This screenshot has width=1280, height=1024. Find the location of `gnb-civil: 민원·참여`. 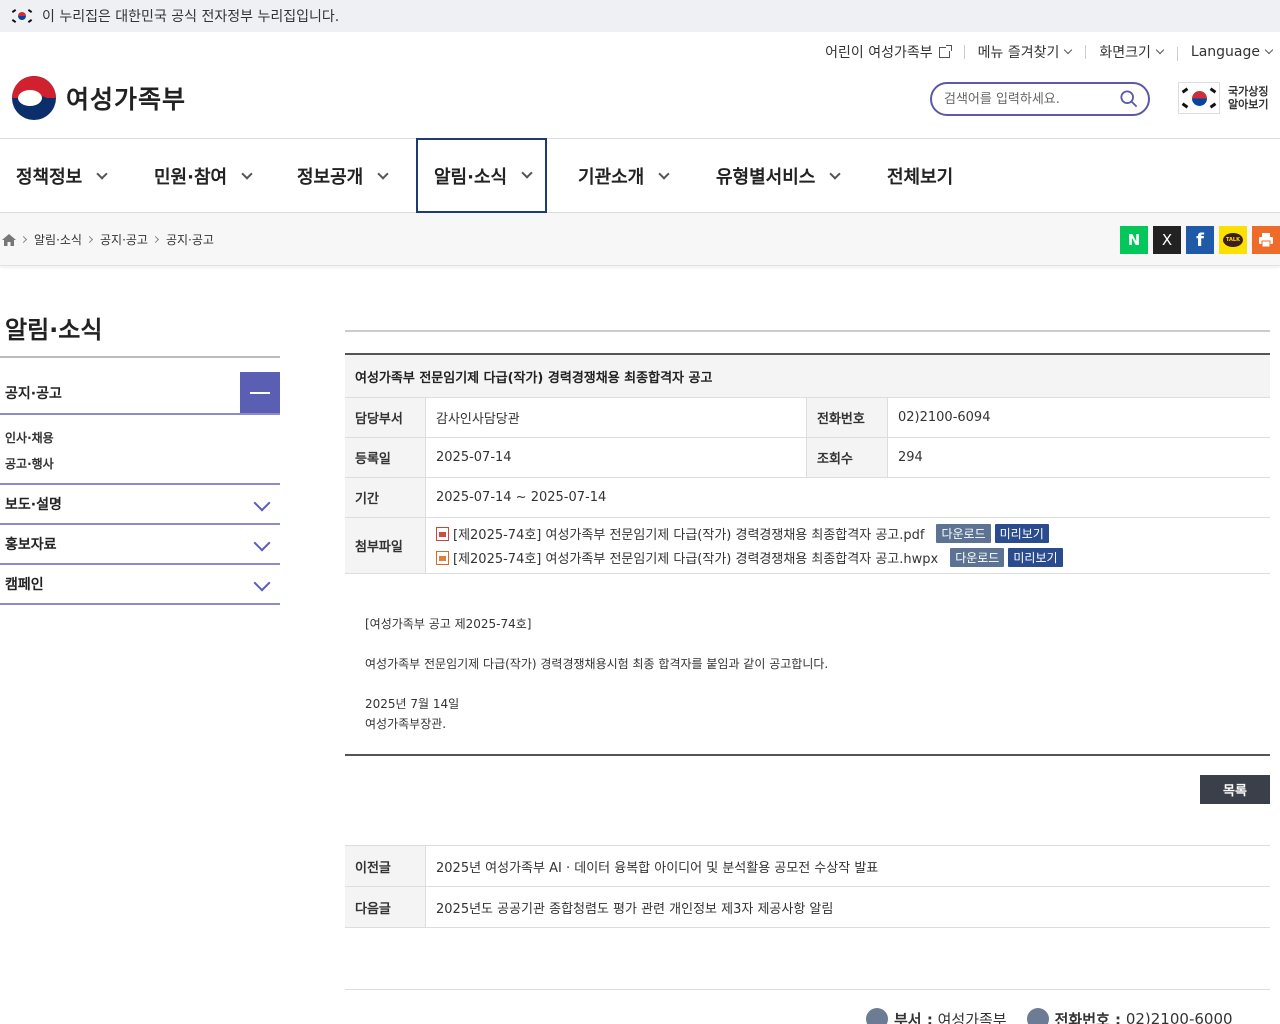

gnb-civil: 민원·참여 is located at coordinates (203, 176).